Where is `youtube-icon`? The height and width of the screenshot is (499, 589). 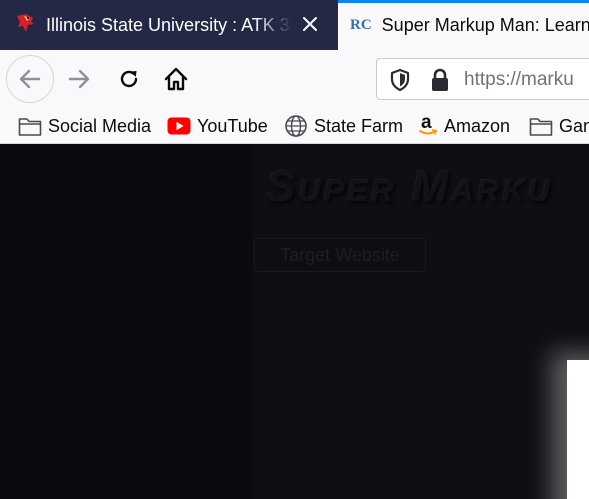
youtube-icon is located at coordinates (179, 126).